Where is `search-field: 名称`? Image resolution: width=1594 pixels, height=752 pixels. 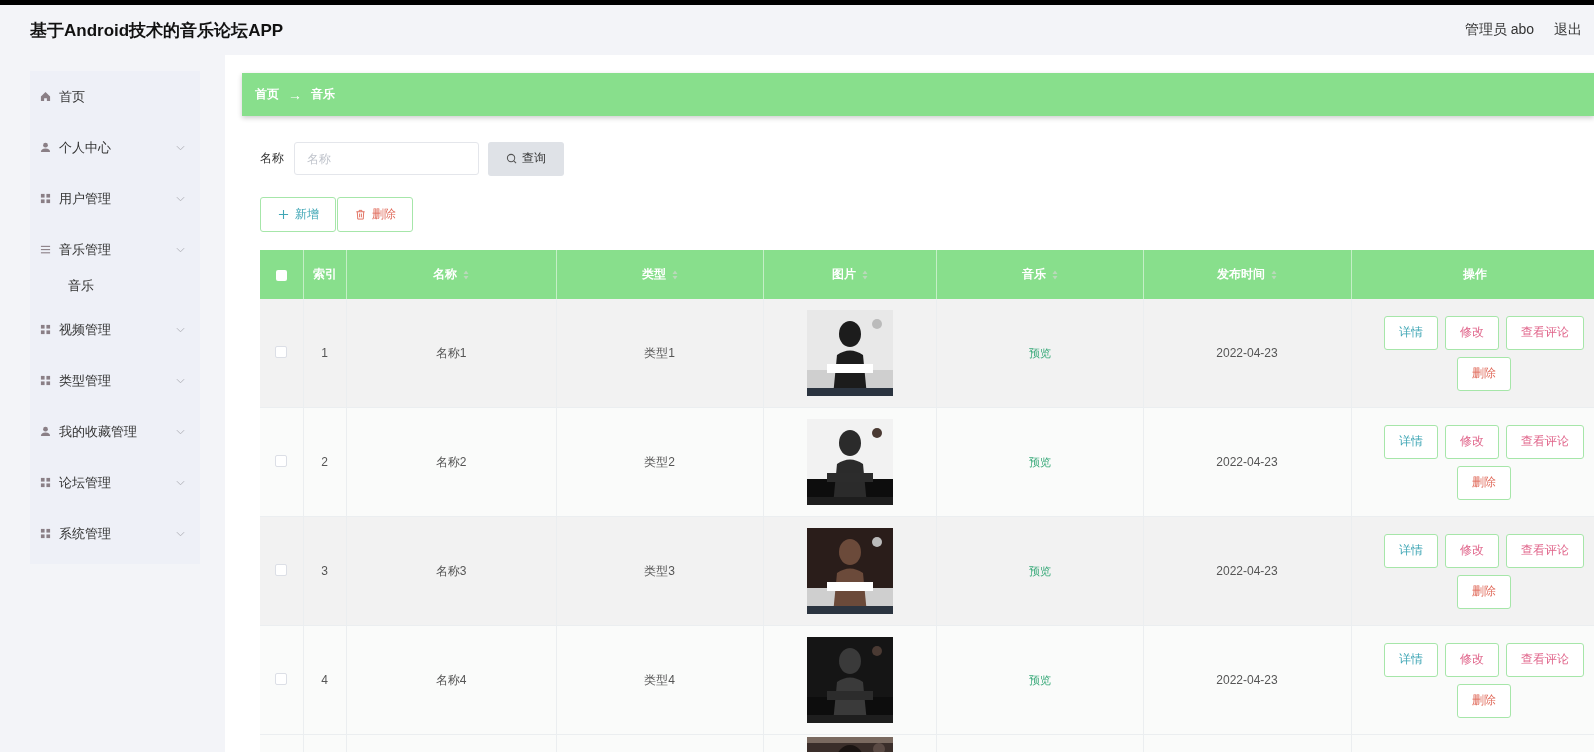 search-field: 名称 is located at coordinates (386, 158).